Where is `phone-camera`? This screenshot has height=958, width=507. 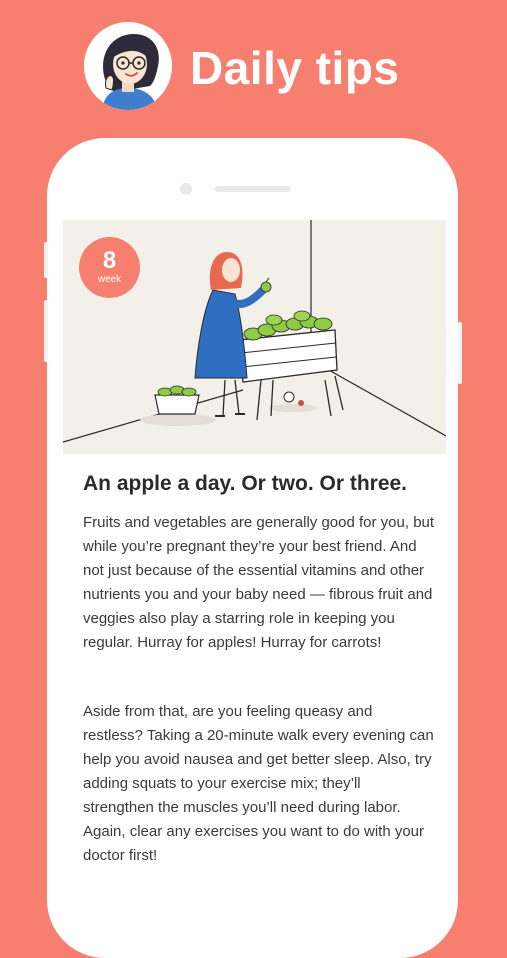
phone-camera is located at coordinates (186, 189).